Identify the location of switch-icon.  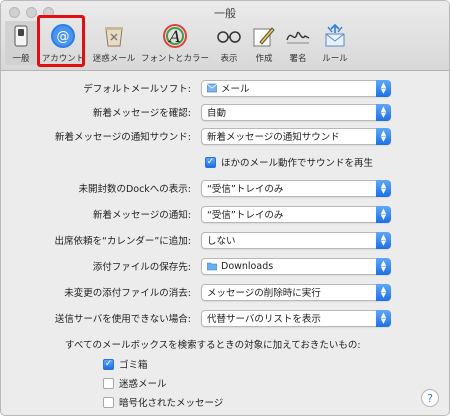
(21, 36).